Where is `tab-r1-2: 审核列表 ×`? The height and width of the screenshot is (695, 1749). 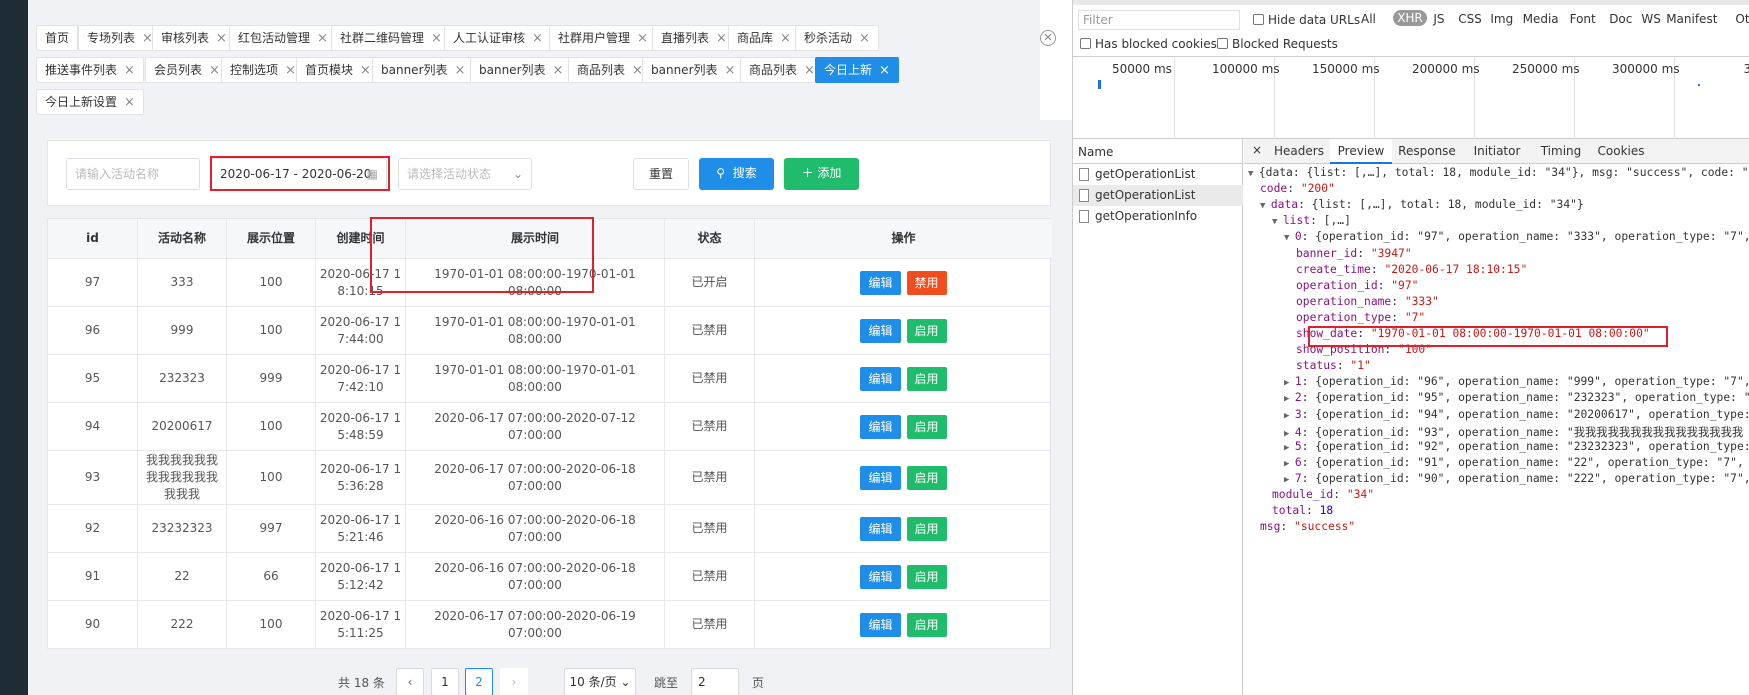 tab-r1-2: 审核列表 × is located at coordinates (194, 38).